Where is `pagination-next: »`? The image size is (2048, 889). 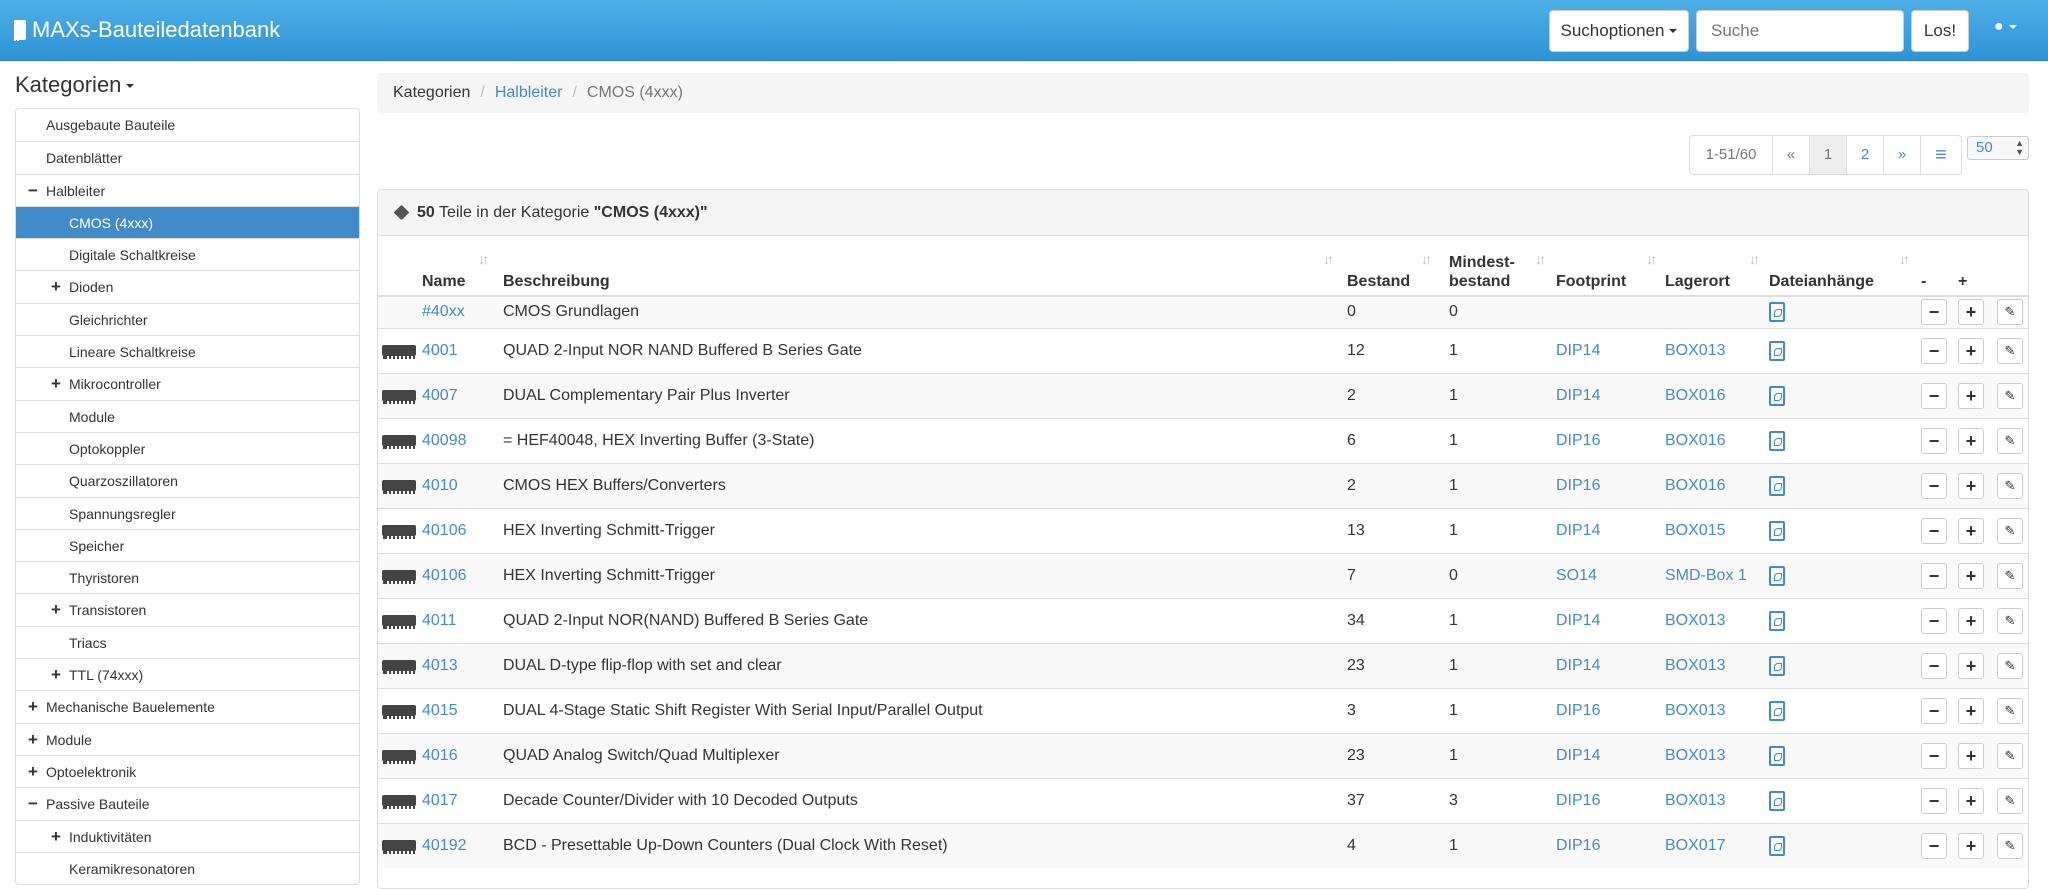
pagination-next: » is located at coordinates (1902, 155).